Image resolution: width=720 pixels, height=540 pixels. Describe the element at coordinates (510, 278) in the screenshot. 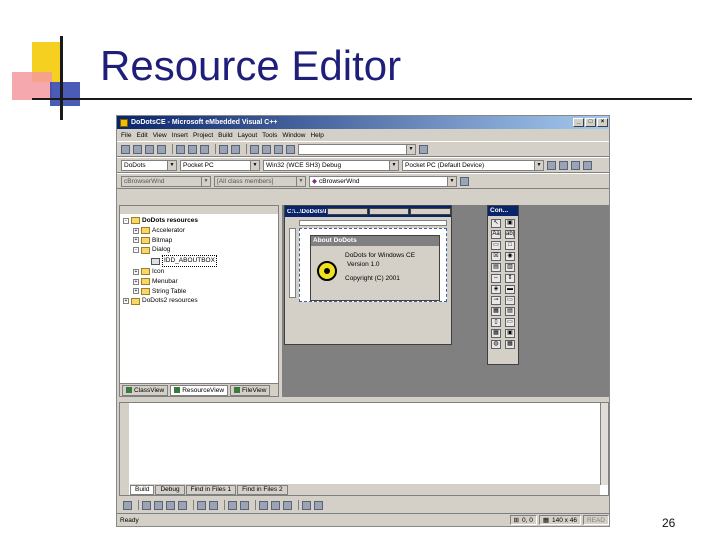

I see `vscroll-icon: ⇕` at that location.